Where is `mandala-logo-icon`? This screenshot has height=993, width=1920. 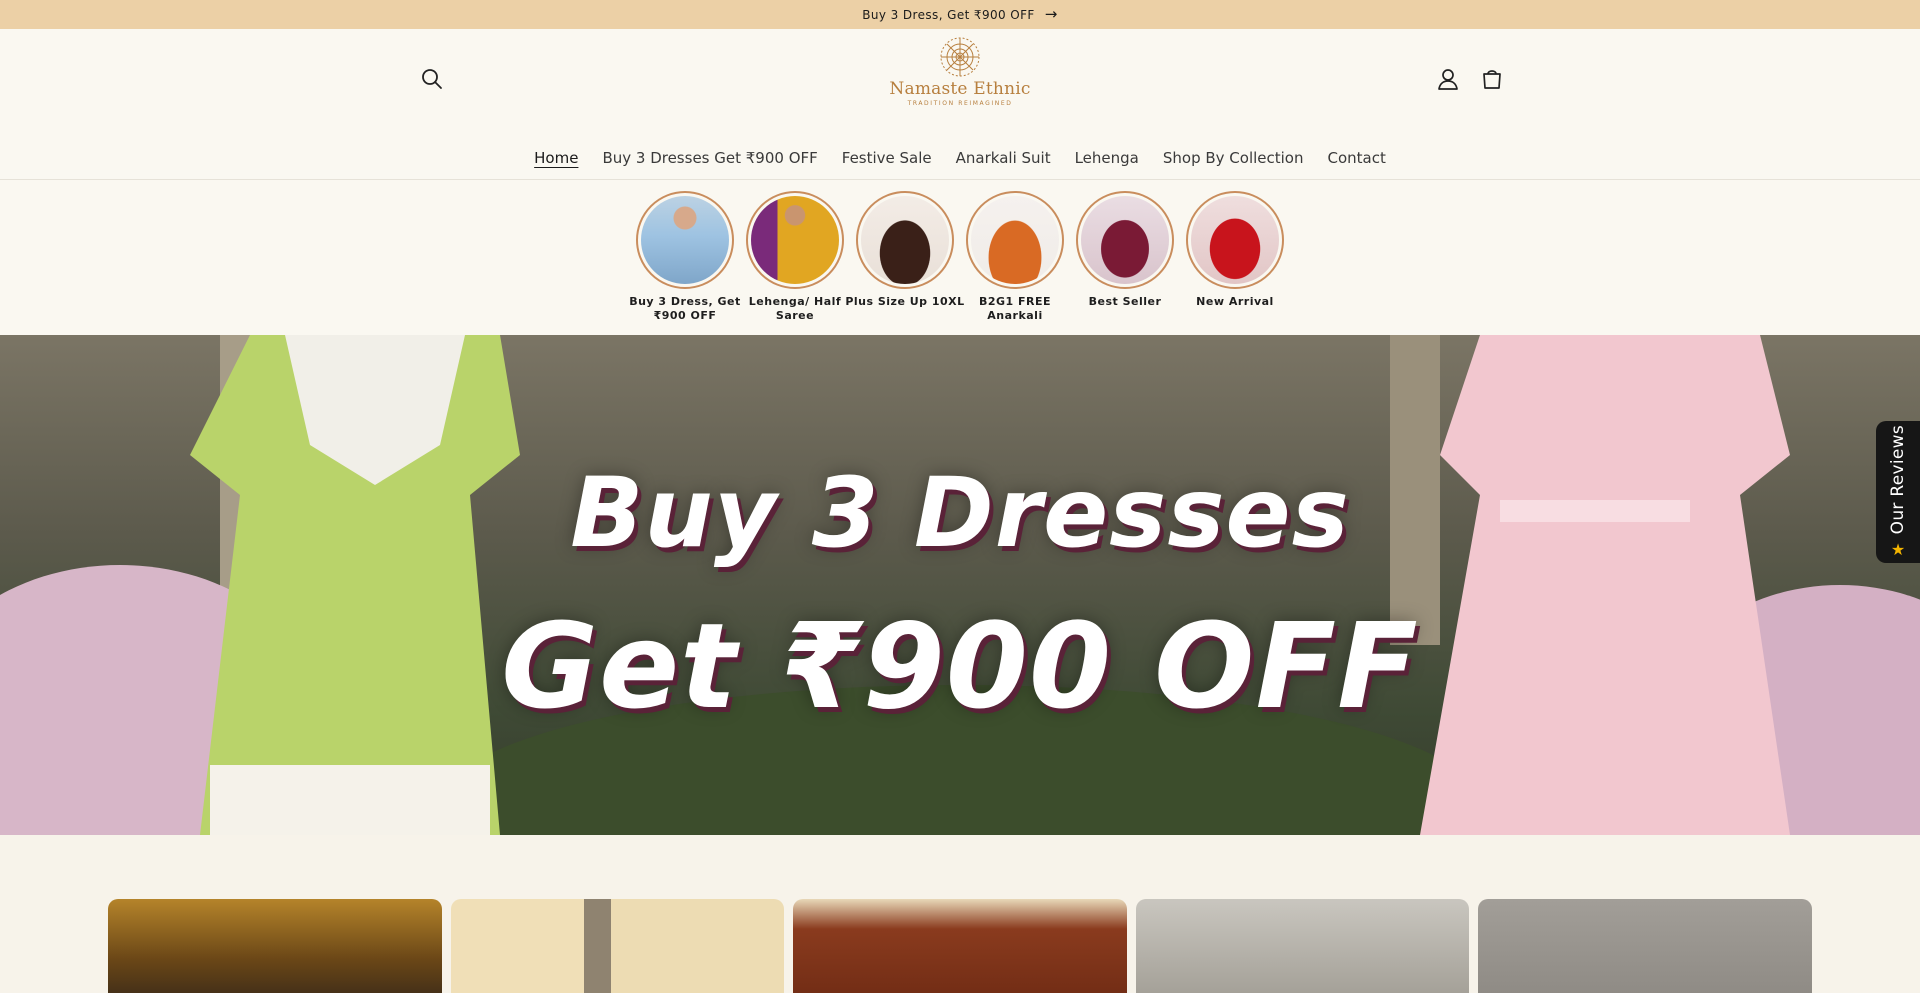
mandala-logo-icon is located at coordinates (960, 57).